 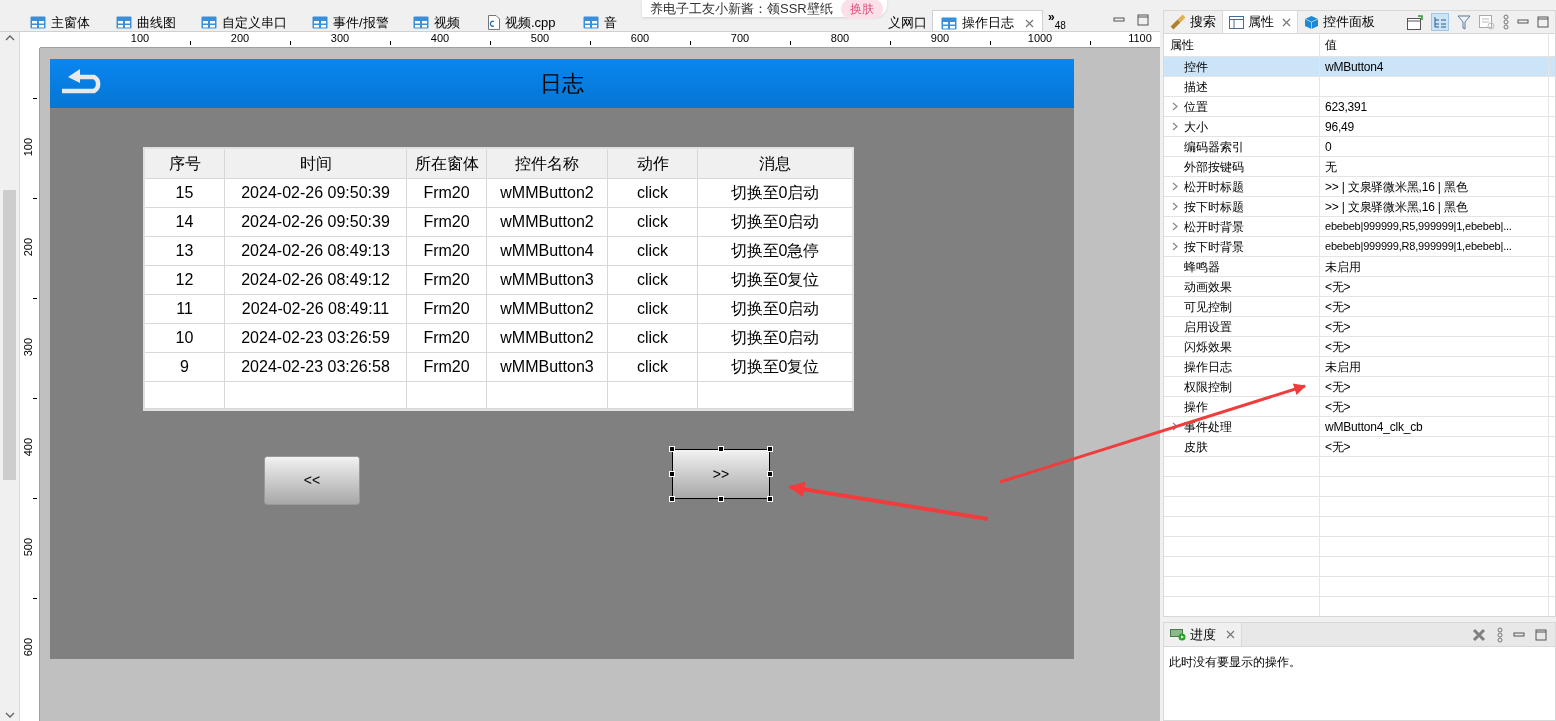 What do you see at coordinates (1196, 407) in the screenshot?
I see `property-name: 操作` at bounding box center [1196, 407].